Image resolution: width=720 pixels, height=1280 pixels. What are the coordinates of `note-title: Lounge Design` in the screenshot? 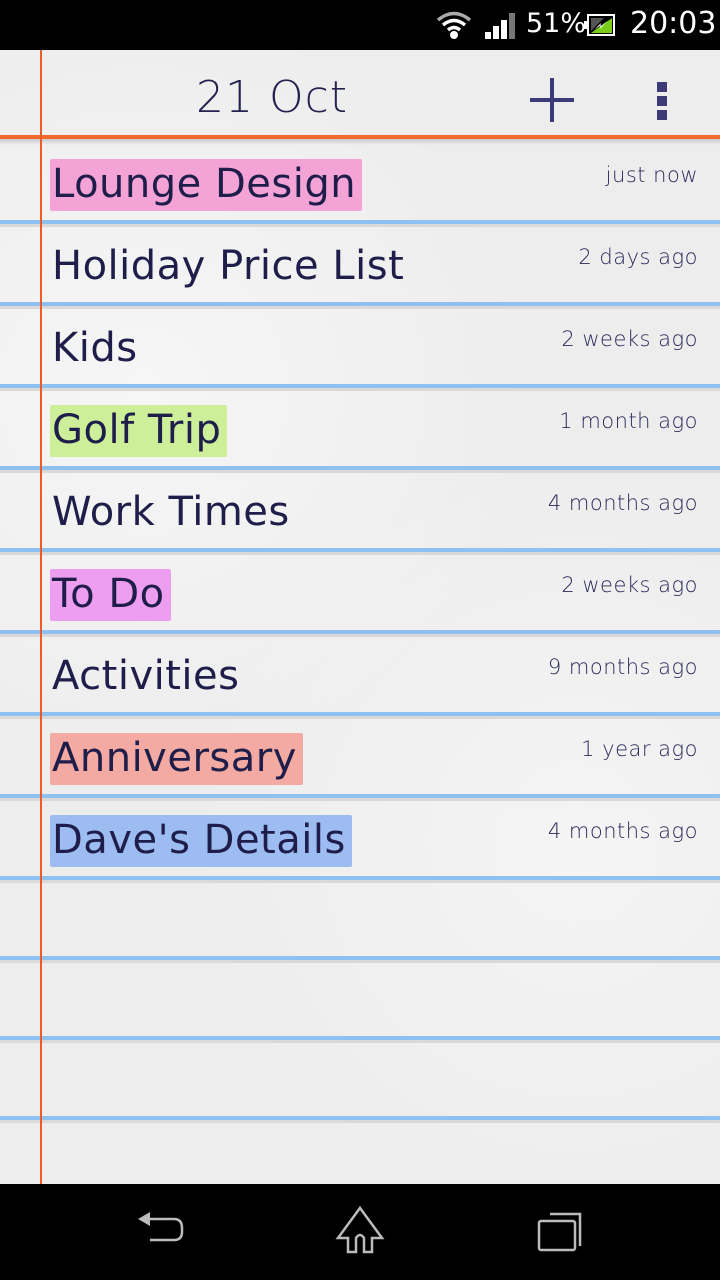 It's located at (206, 185).